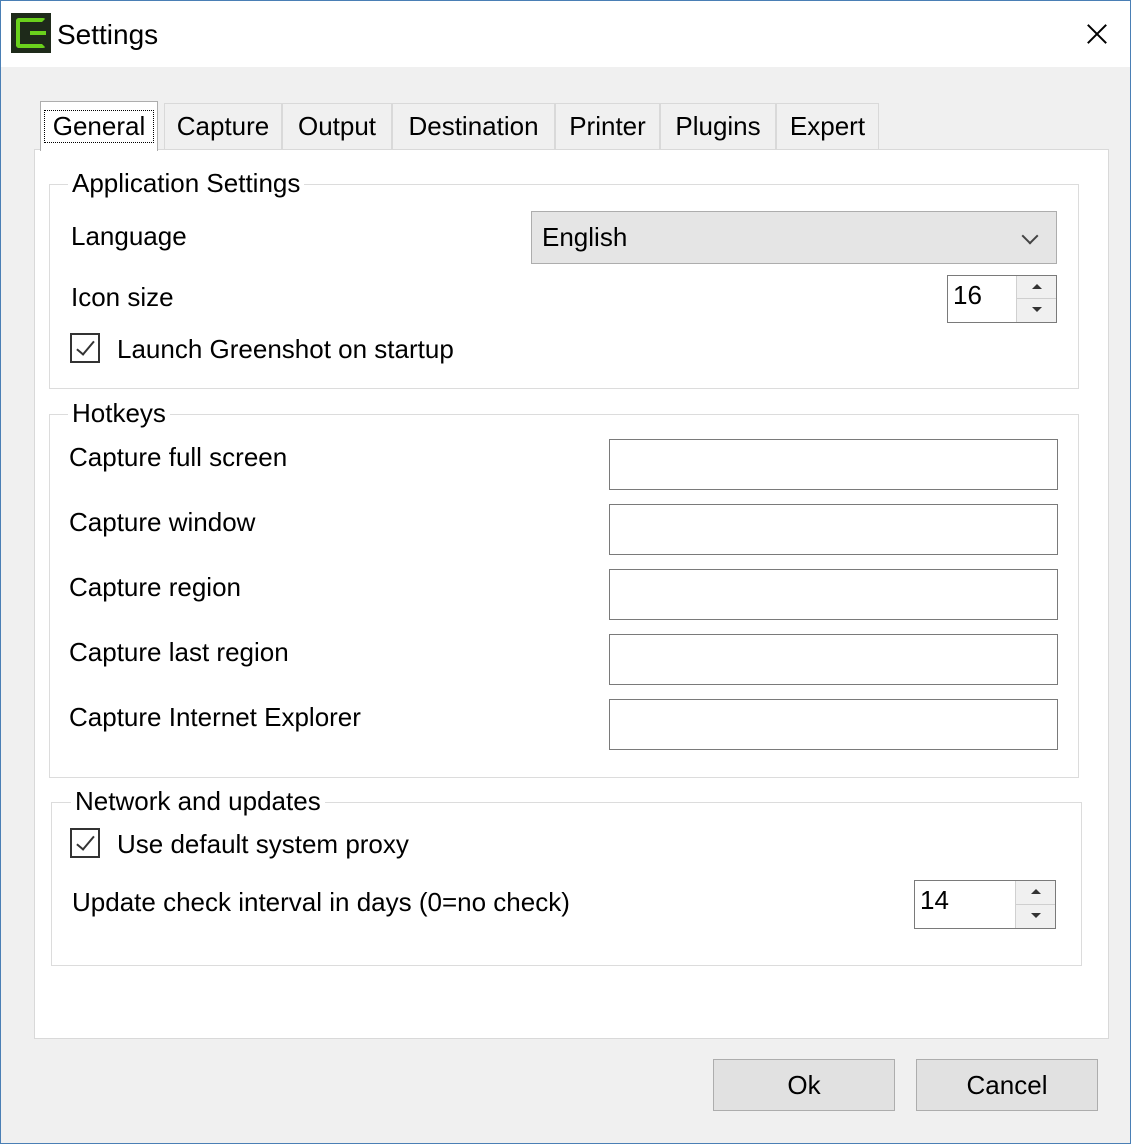 This screenshot has width=1131, height=1144. Describe the element at coordinates (186, 183) in the screenshot. I see `application-settings-title: Application Settings` at that location.